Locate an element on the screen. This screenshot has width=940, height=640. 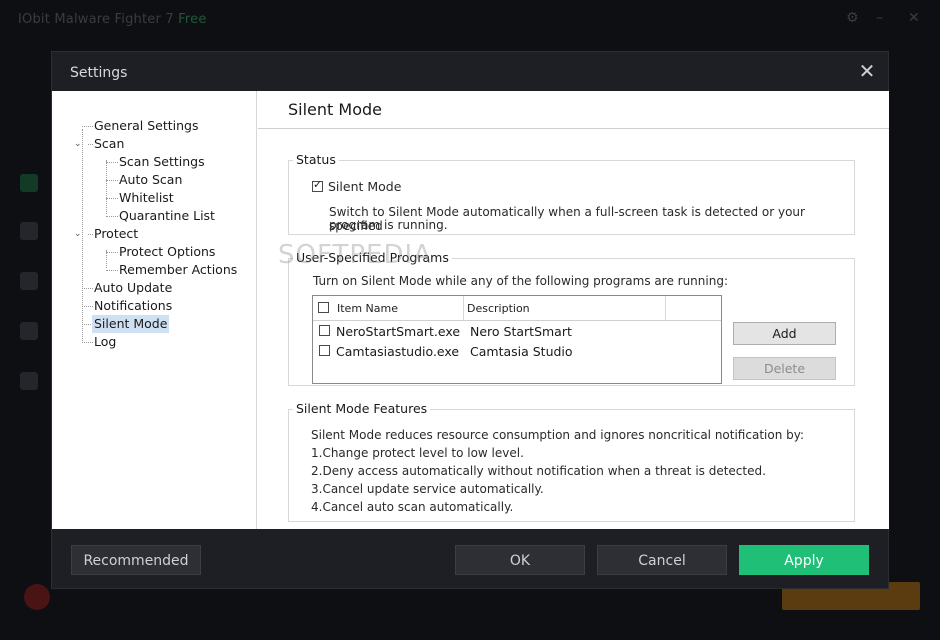
bg-list-icon is located at coordinates (29, 381).